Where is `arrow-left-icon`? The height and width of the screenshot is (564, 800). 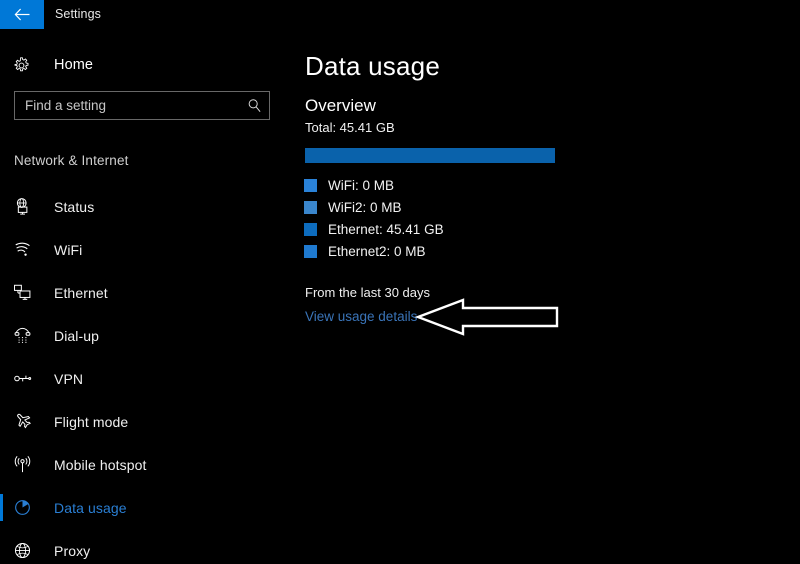
arrow-left-icon is located at coordinates (21, 14).